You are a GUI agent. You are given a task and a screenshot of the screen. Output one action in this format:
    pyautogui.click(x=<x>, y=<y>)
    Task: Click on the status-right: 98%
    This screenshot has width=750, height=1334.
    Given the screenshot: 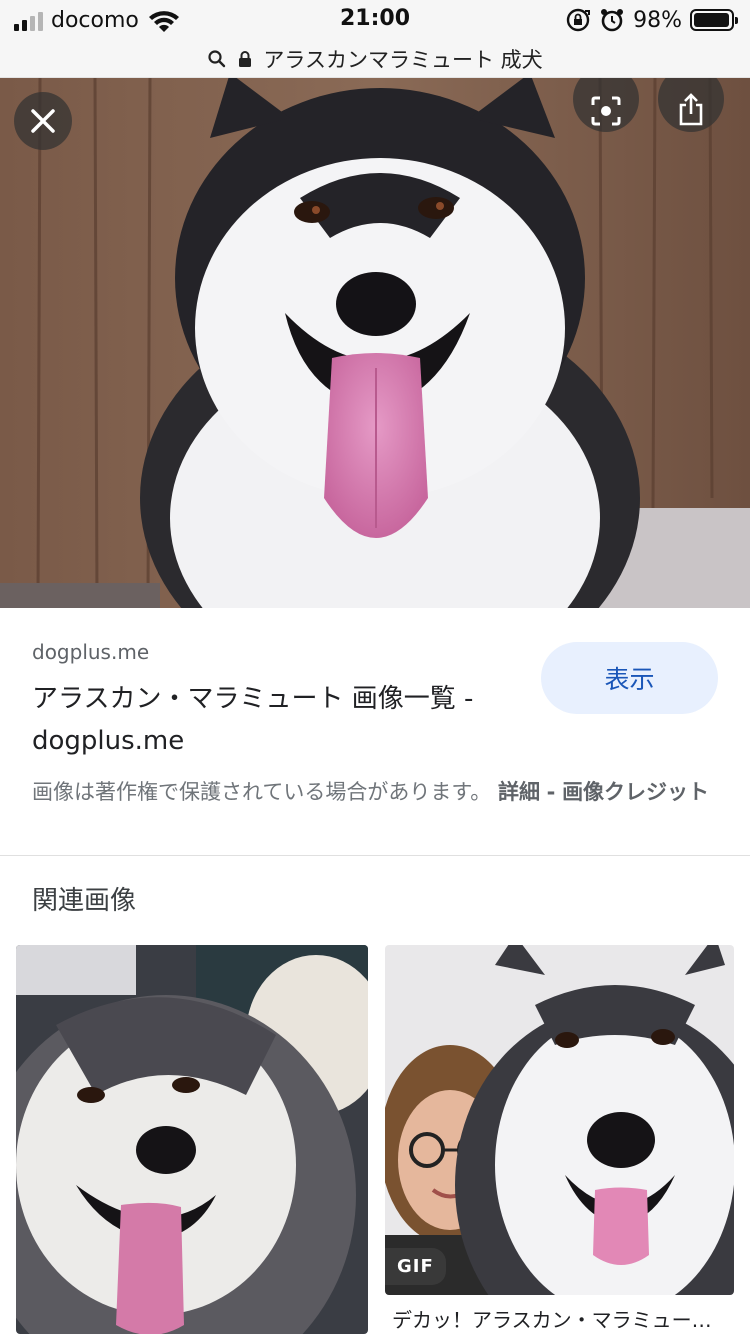 What is the action you would take?
    pyautogui.click(x=651, y=20)
    